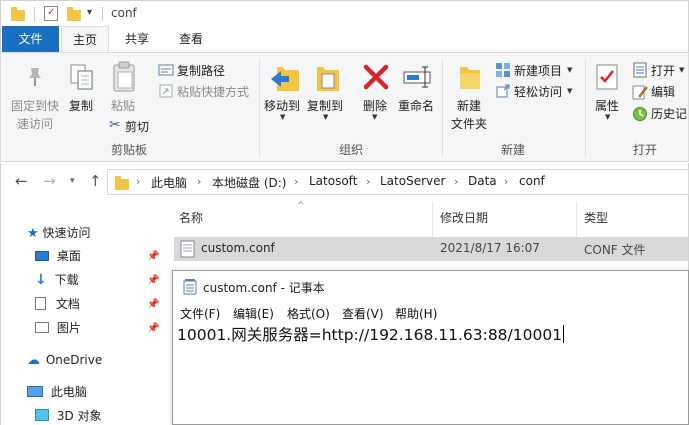 The height and width of the screenshot is (425, 689). Describe the element at coordinates (40, 303) in the screenshot. I see `document-icon` at that location.